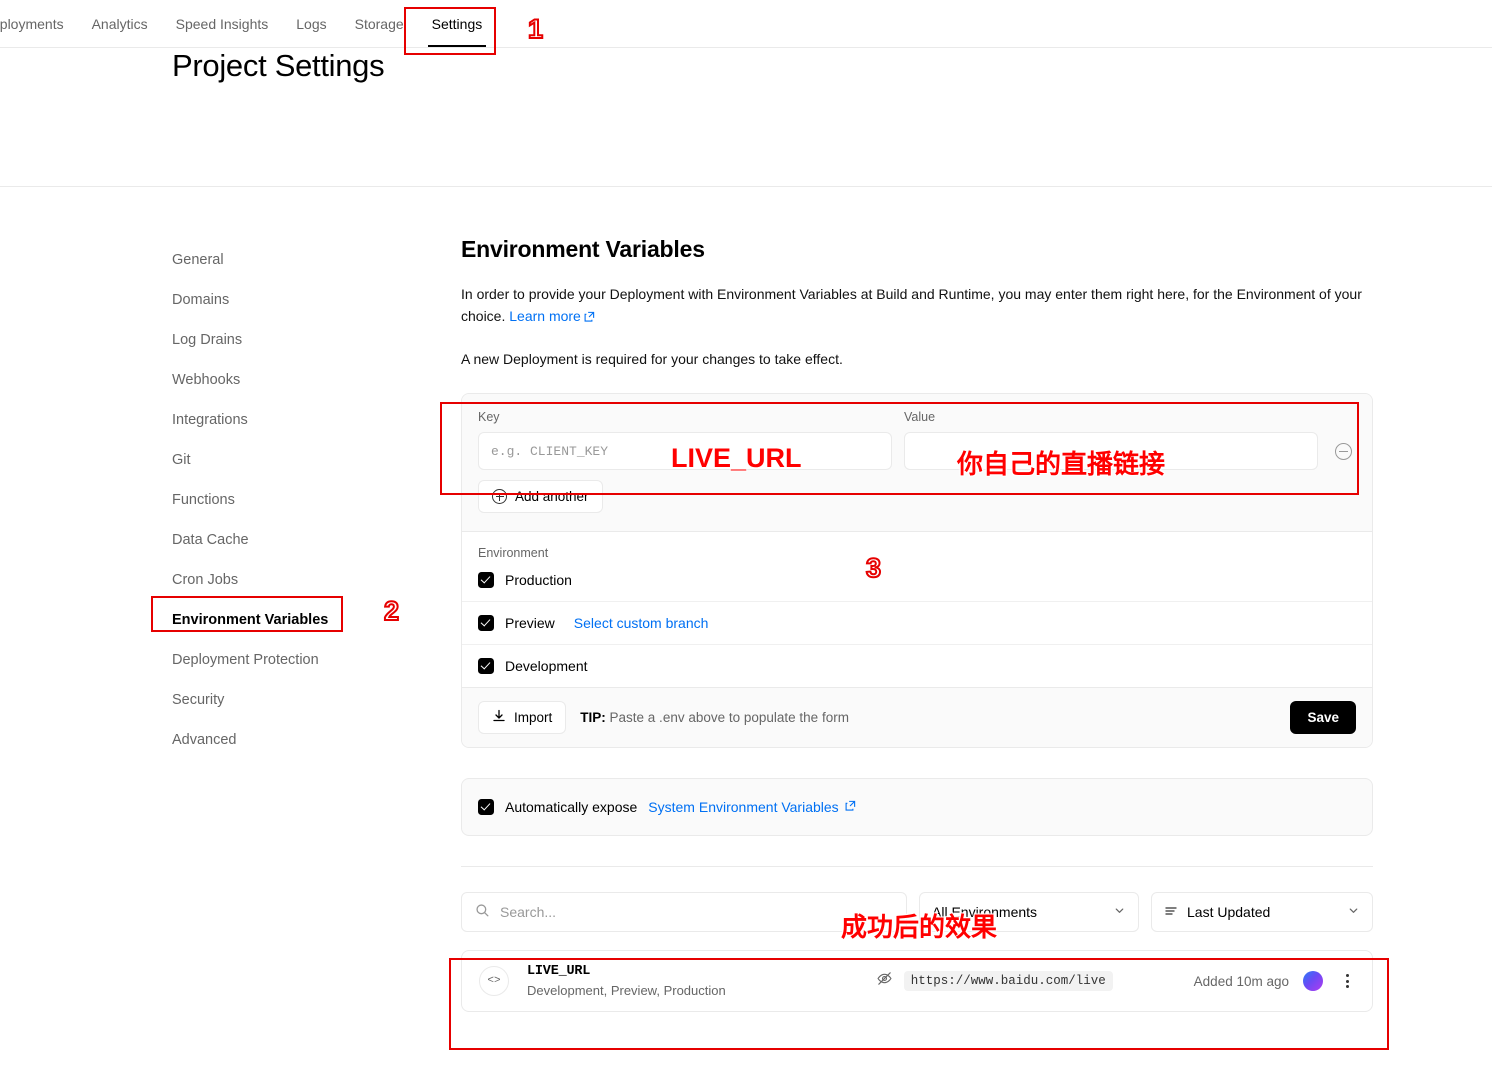 The width and height of the screenshot is (1492, 1076). Describe the element at coordinates (729, 717) in the screenshot. I see `tip-text: Paste a .env above to populate the form` at that location.